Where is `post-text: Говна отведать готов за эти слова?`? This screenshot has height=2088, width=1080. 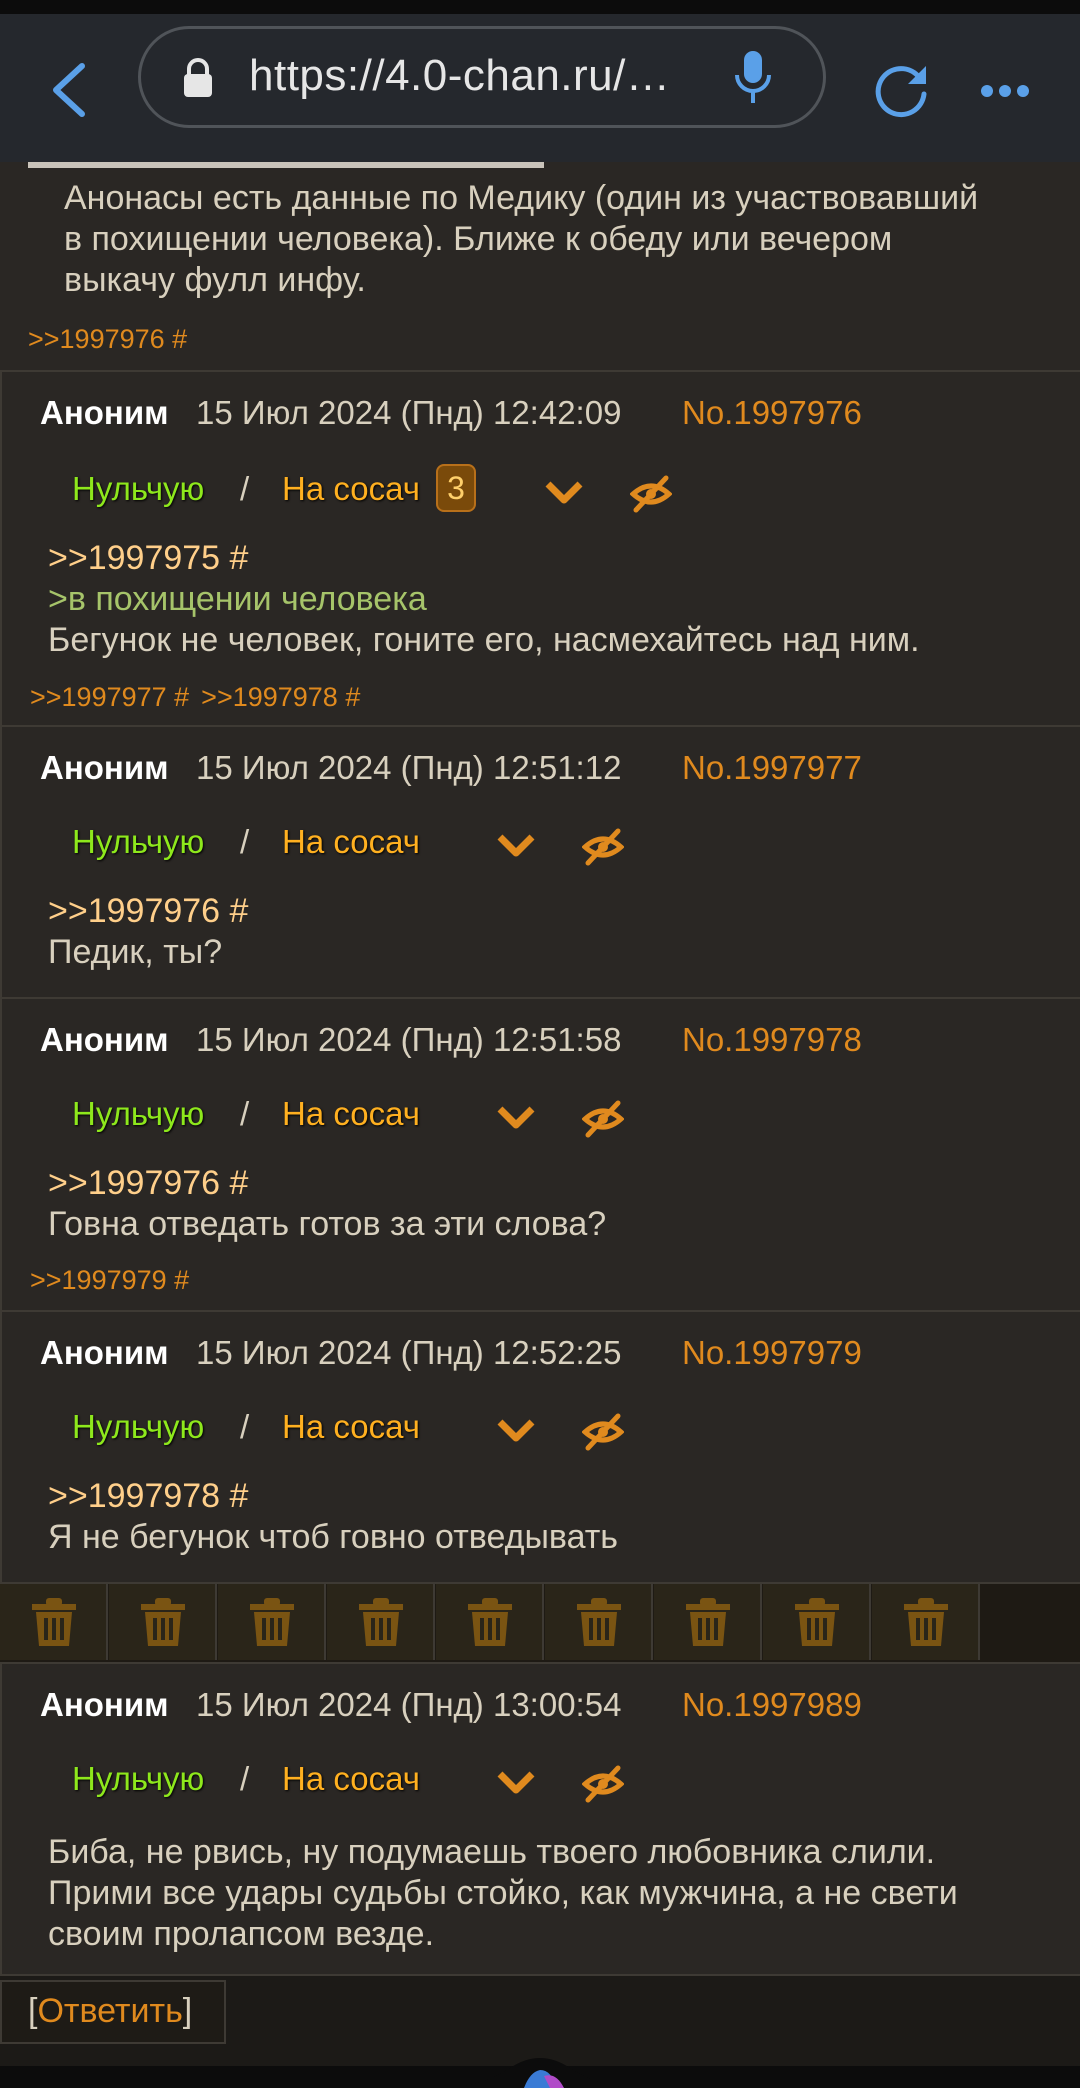 post-text: Говна отведать готов за эти слова? is located at coordinates (327, 1224).